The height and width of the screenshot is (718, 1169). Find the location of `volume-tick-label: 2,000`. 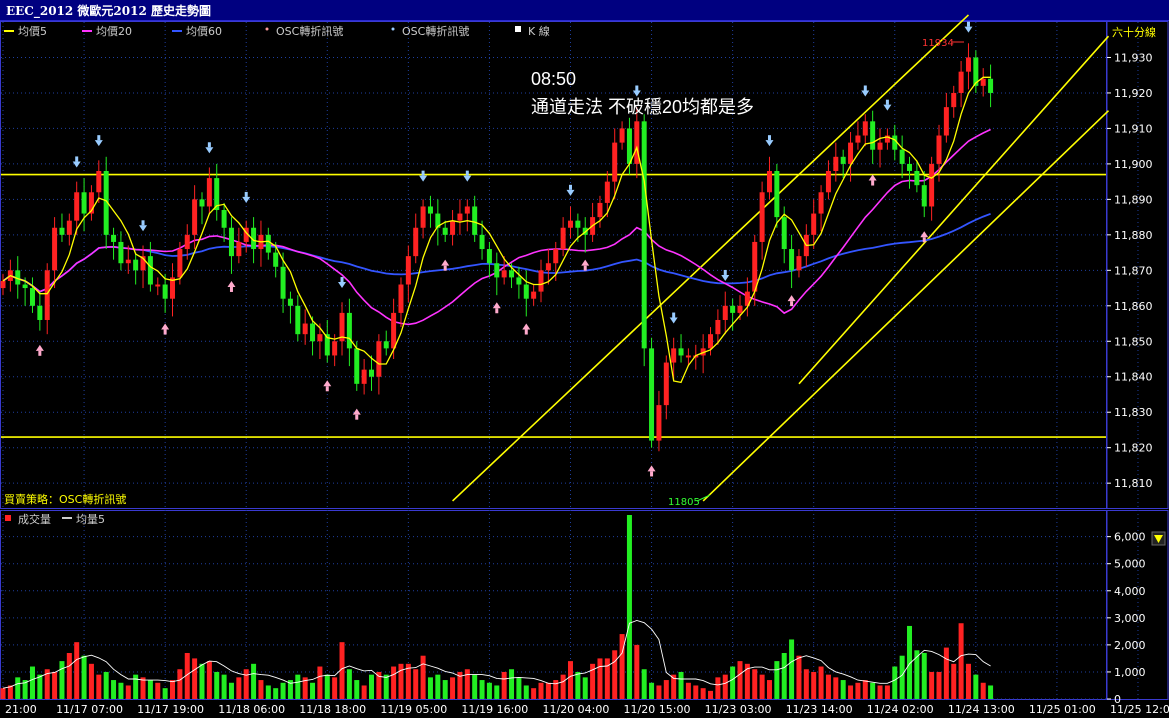

volume-tick-label: 2,000 is located at coordinates (1130, 645).